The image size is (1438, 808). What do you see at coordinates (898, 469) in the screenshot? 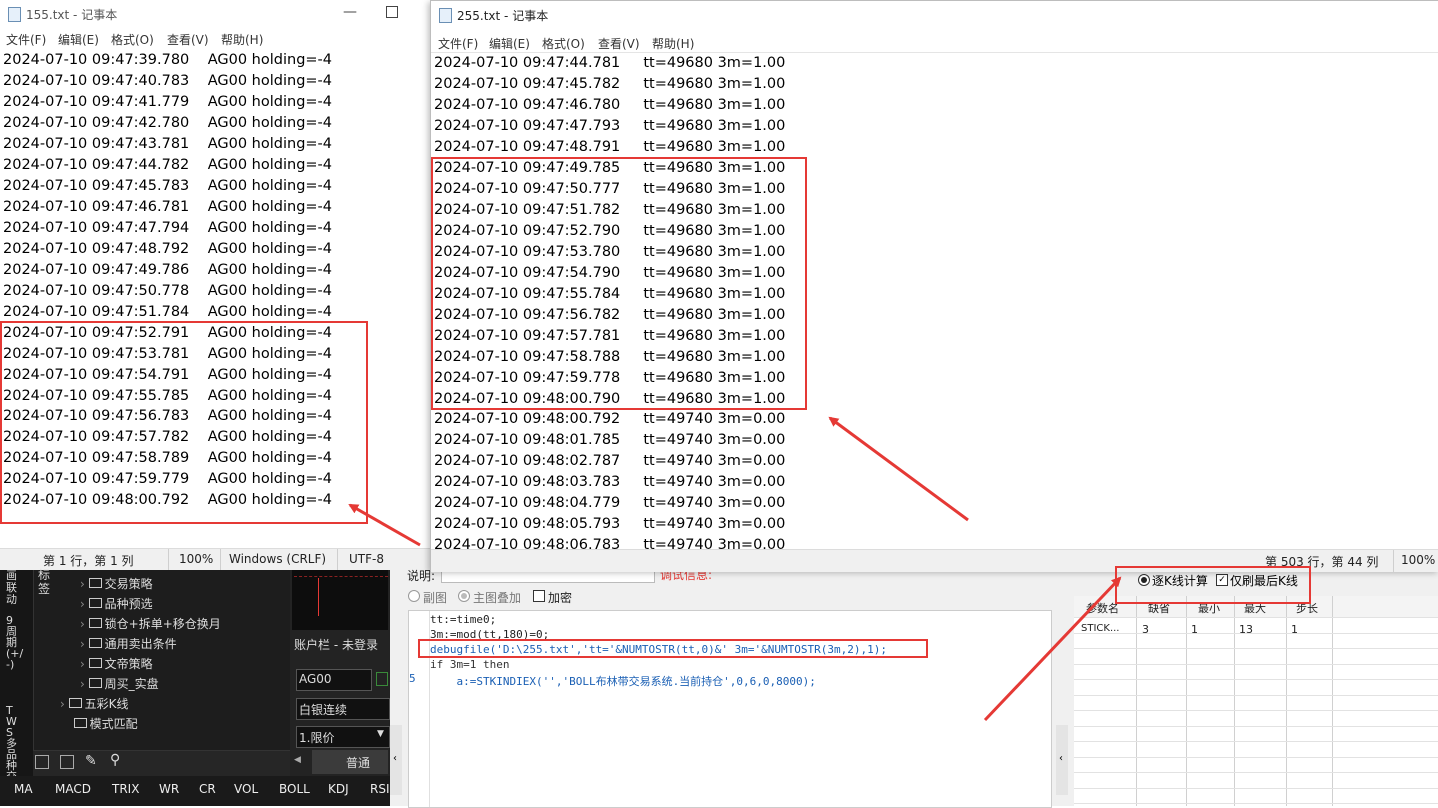
I see `arrow-to-3m` at bounding box center [898, 469].